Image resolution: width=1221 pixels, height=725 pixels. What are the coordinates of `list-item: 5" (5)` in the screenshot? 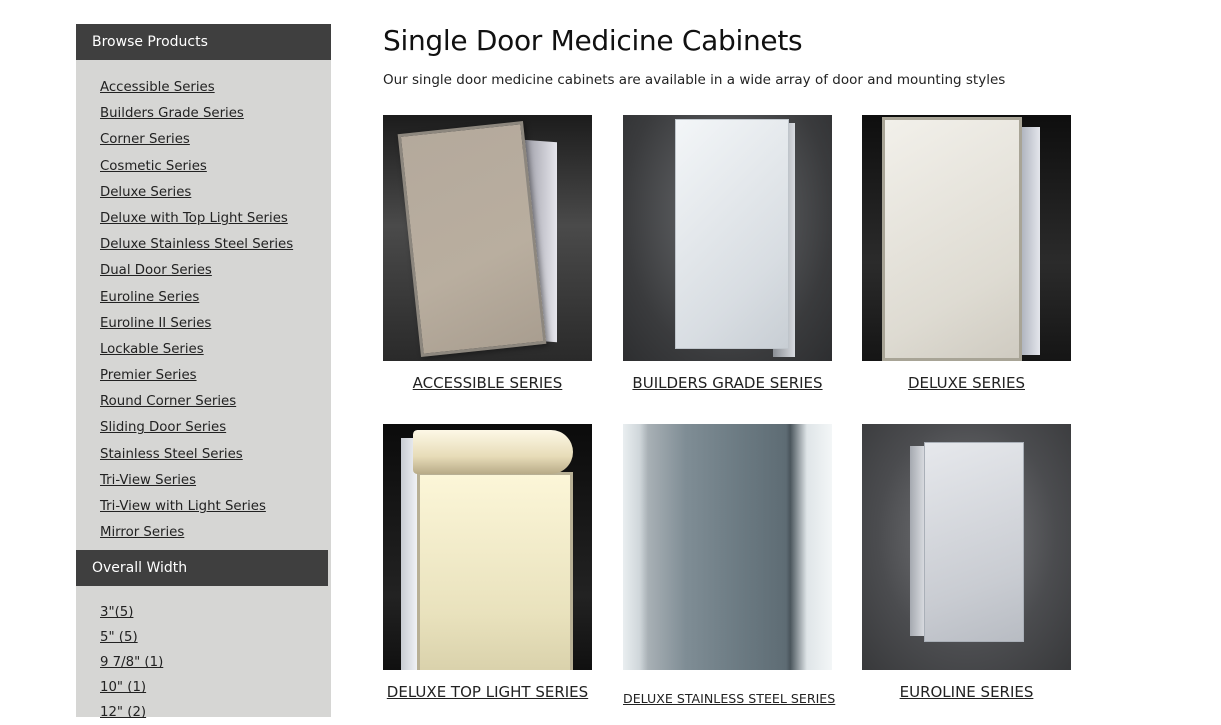 It's located at (215, 637).